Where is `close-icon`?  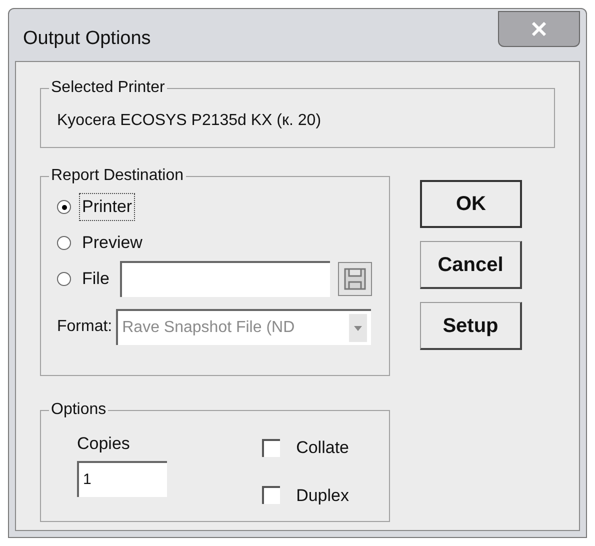
close-icon is located at coordinates (539, 29).